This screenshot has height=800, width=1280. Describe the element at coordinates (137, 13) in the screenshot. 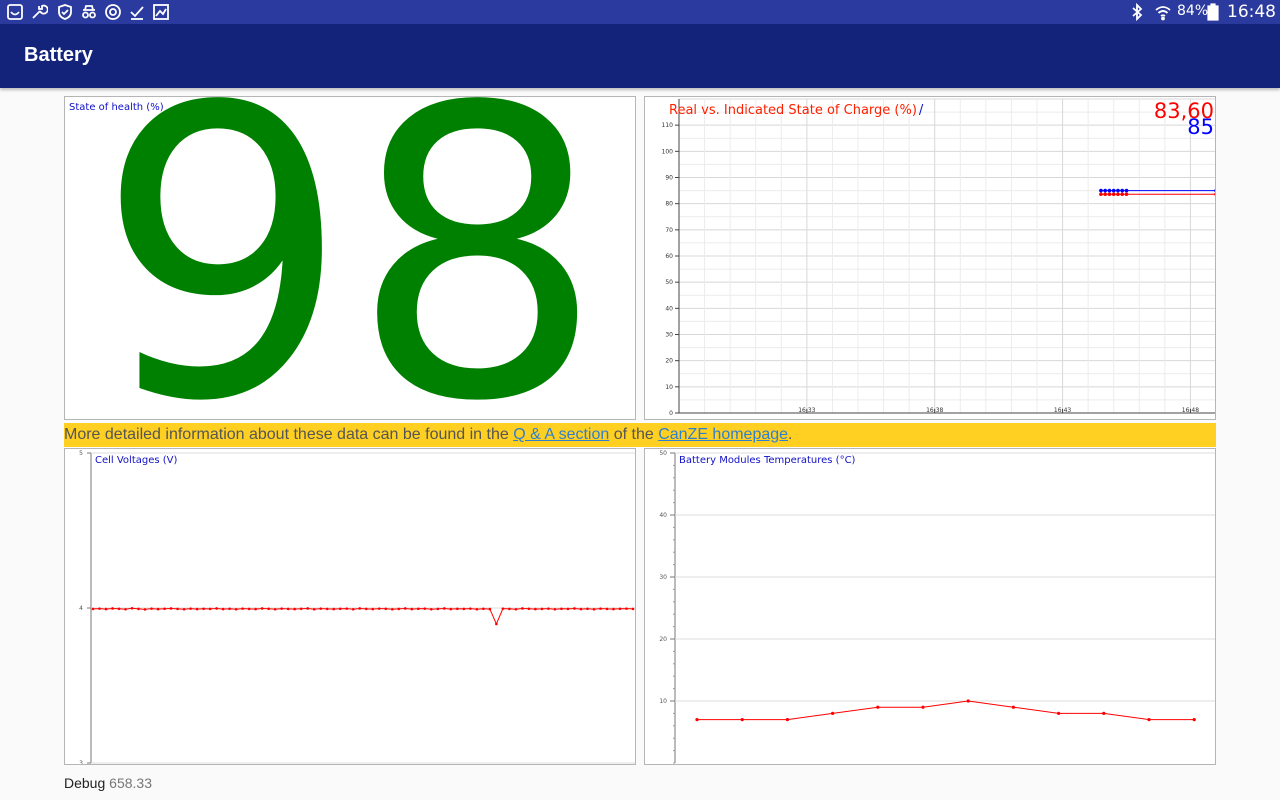

I see `check-icon` at that location.